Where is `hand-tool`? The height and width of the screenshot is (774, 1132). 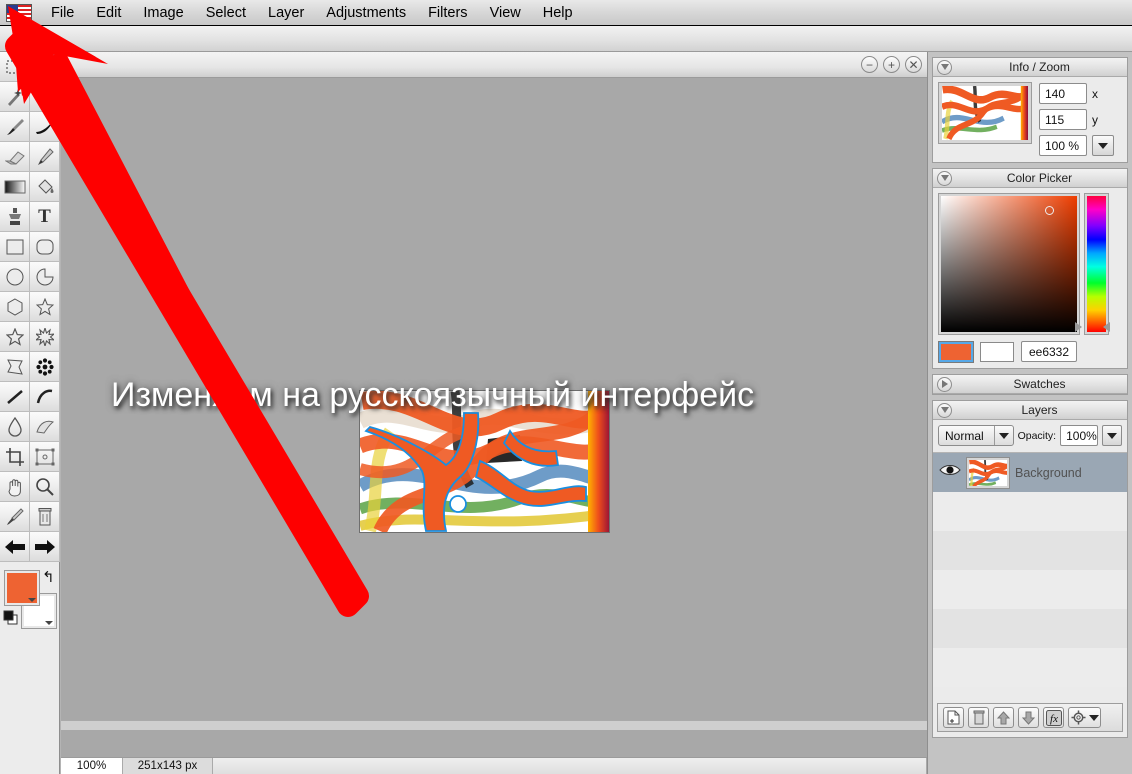 hand-tool is located at coordinates (15, 487).